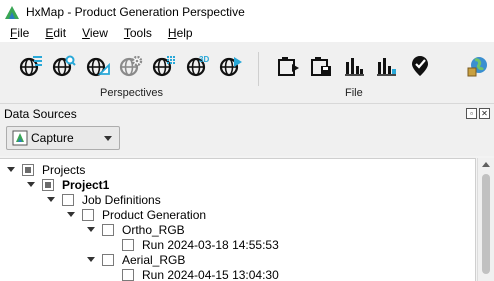 The image size is (494, 281). Describe the element at coordinates (204, 59) in the screenshot. I see `three-d-label: 3D` at that location.